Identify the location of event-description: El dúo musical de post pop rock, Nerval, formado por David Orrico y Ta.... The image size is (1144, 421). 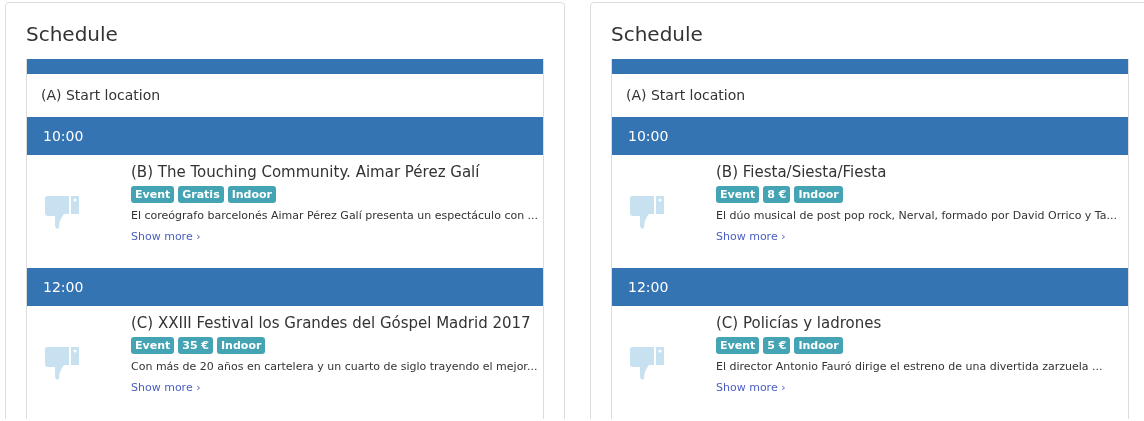
(916, 216).